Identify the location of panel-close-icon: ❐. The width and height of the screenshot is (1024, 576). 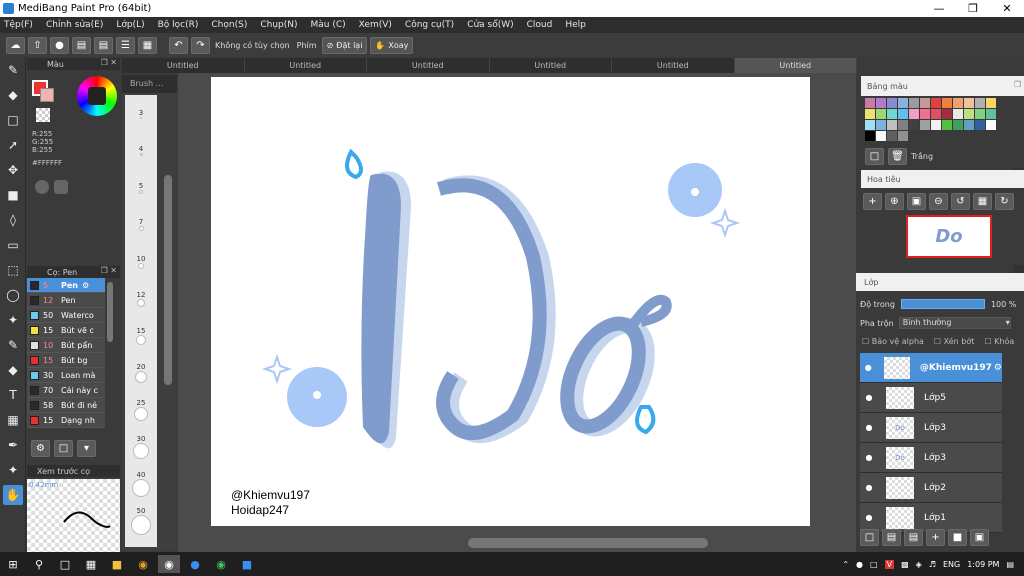
(1017, 84).